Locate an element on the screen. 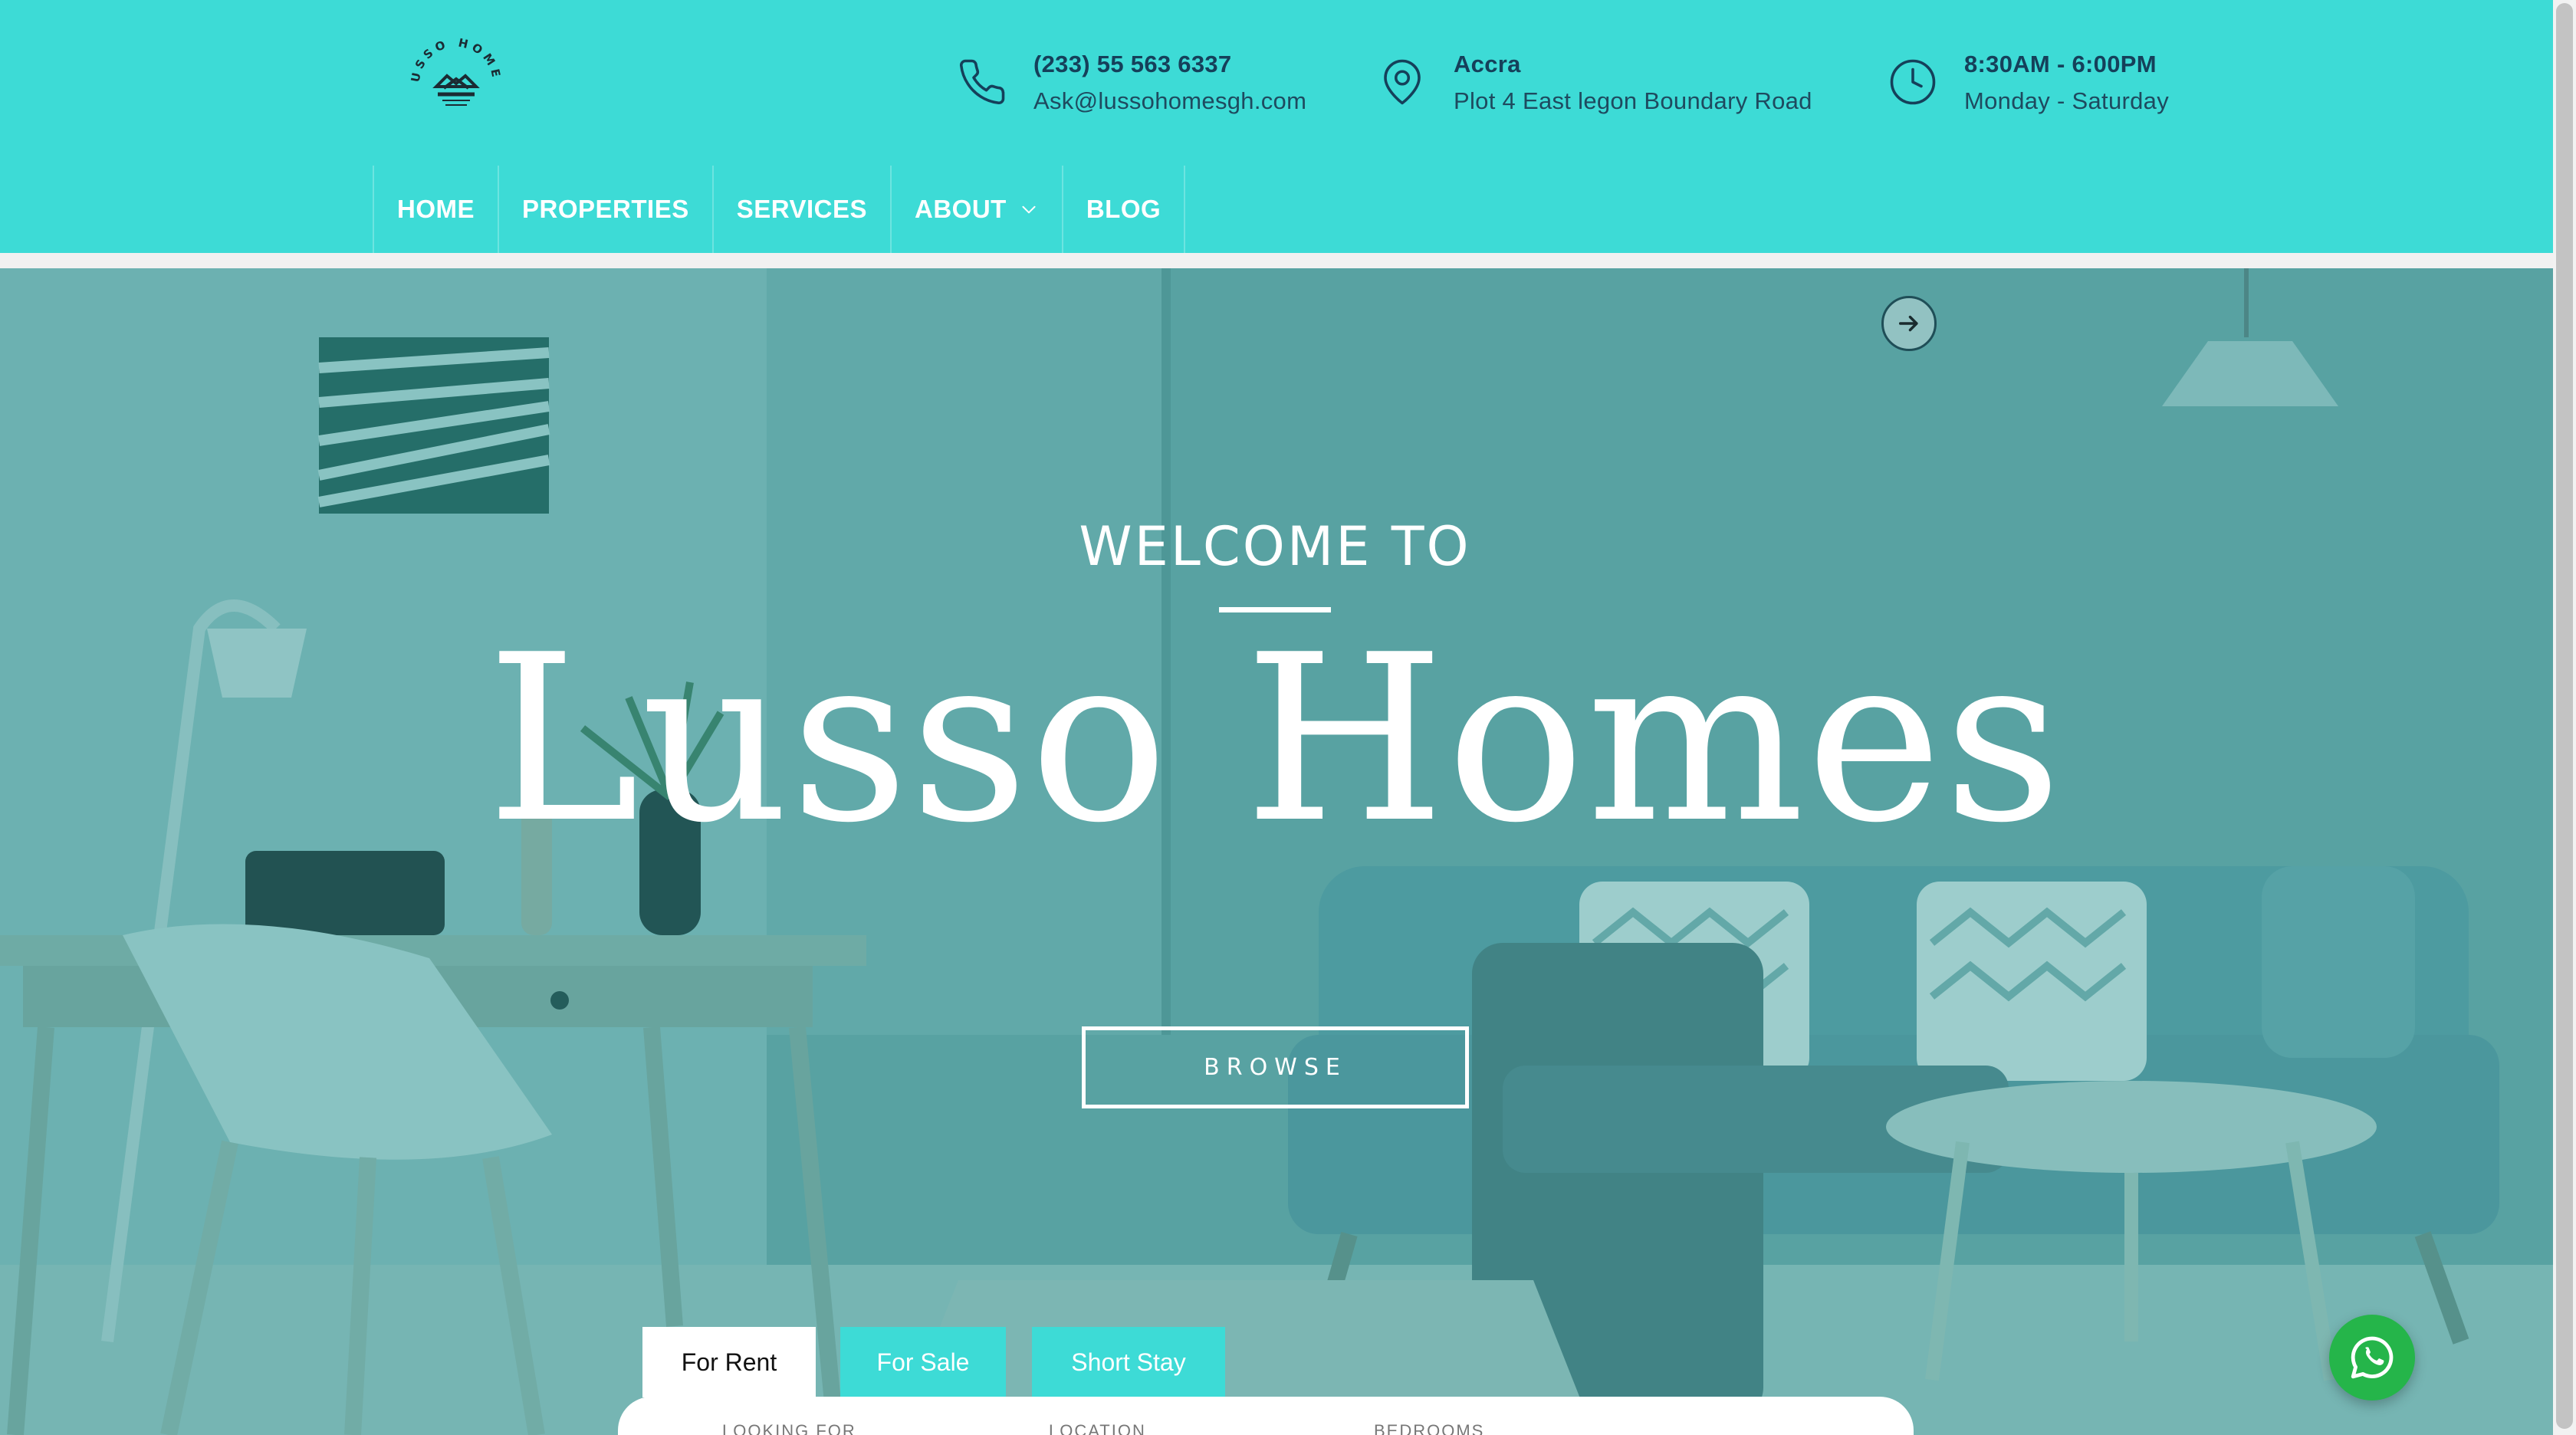 This screenshot has width=2576, height=1435. email-address: Ask@lussohomesgh.com is located at coordinates (1170, 101).